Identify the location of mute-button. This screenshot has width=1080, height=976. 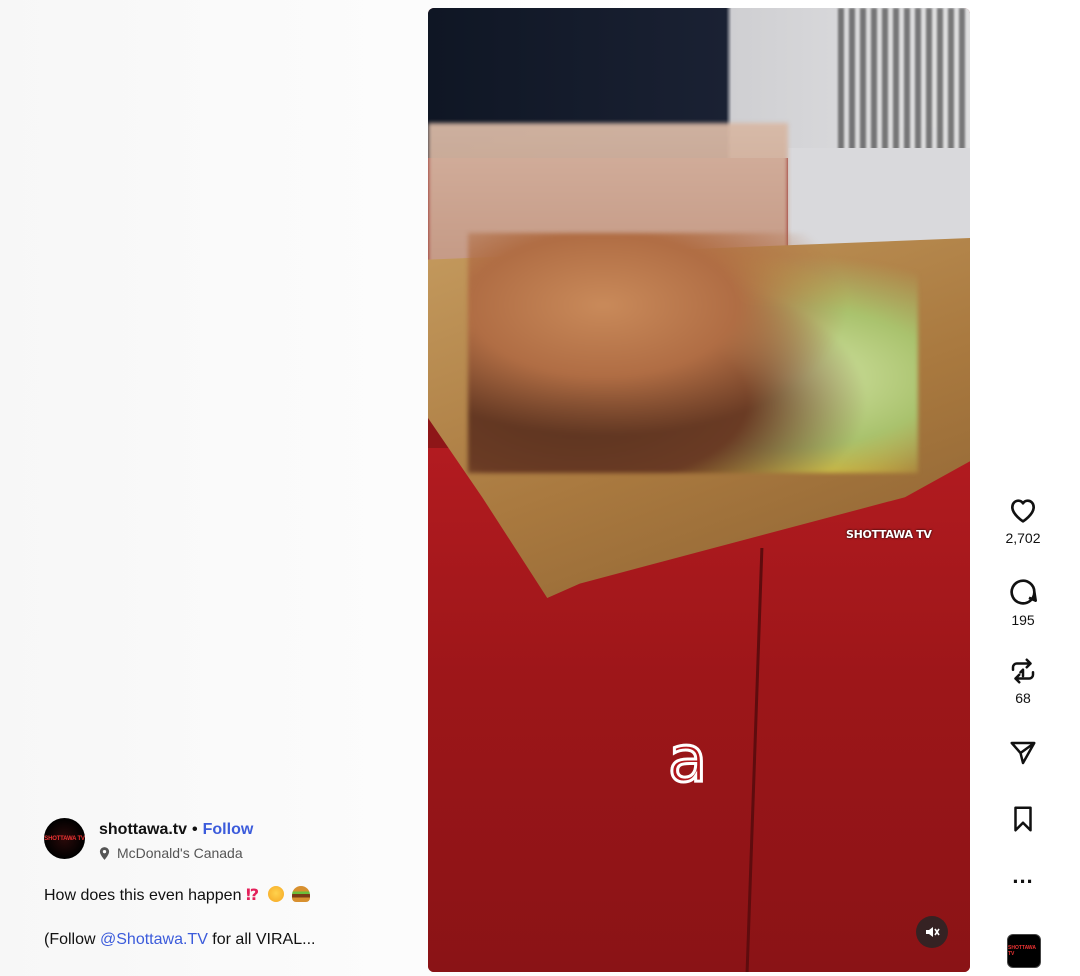
(932, 932).